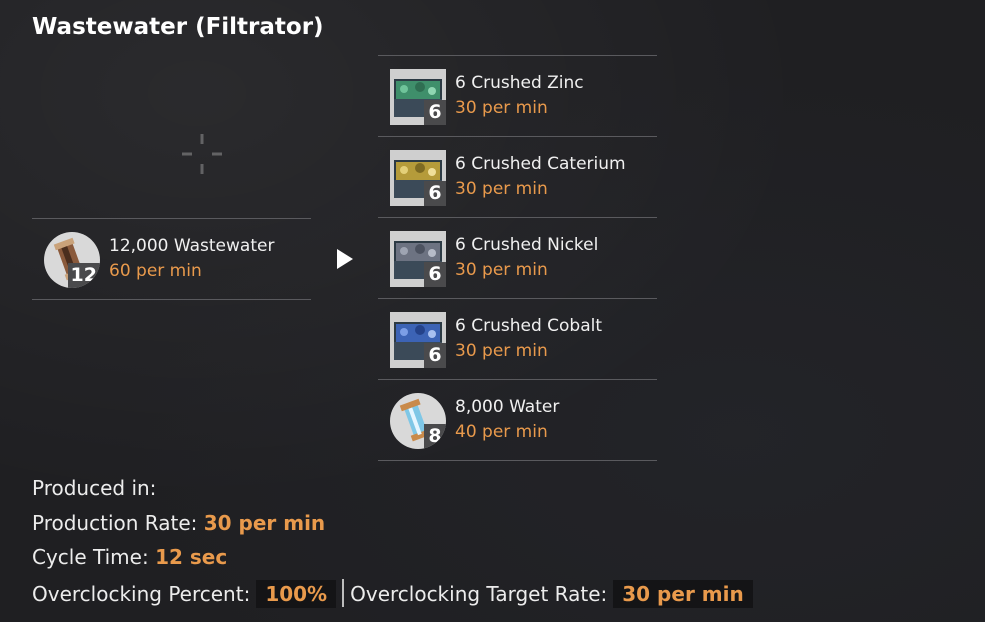 This screenshot has width=985, height=622. What do you see at coordinates (517, 420) in the screenshot?
I see `output-item-water: 8 8,000 Water 40 per min` at bounding box center [517, 420].